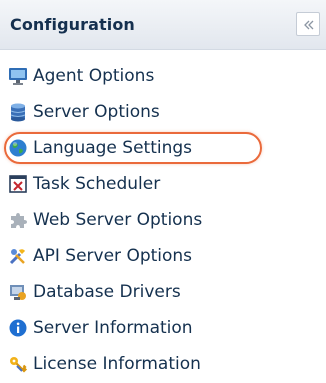  I want to click on menu-item-label: Task Scheduler, so click(97, 184).